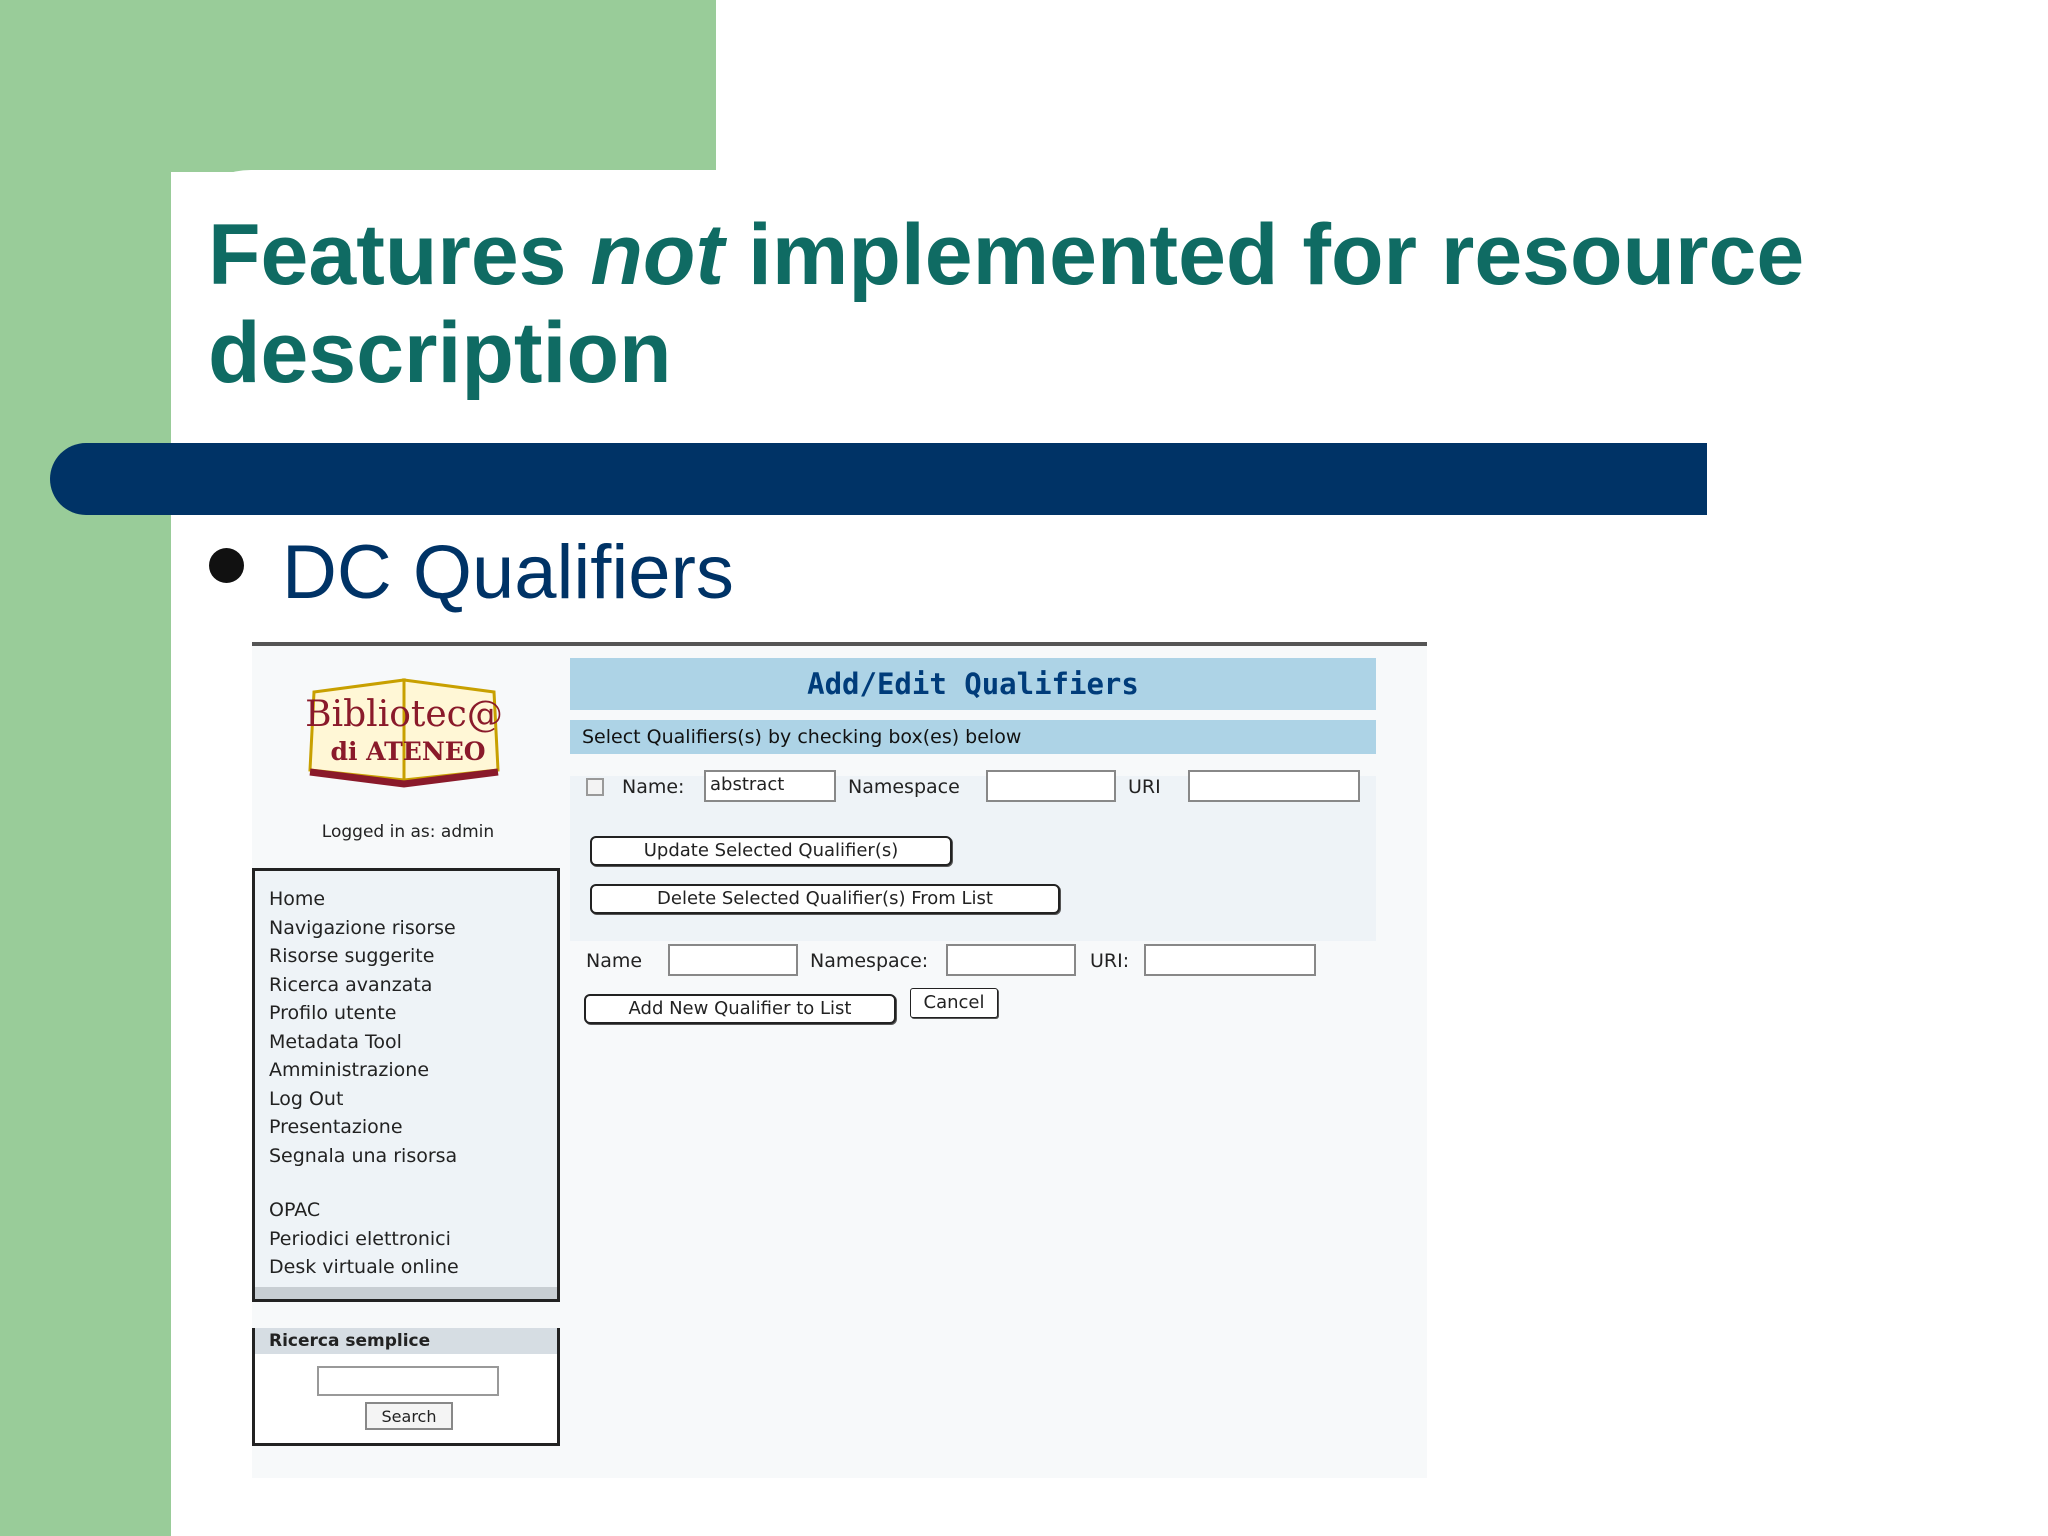 The height and width of the screenshot is (1536, 2048). What do you see at coordinates (981, 787) in the screenshot?
I see `existing-qualifier-row: Name: abstract Namespace URI` at bounding box center [981, 787].